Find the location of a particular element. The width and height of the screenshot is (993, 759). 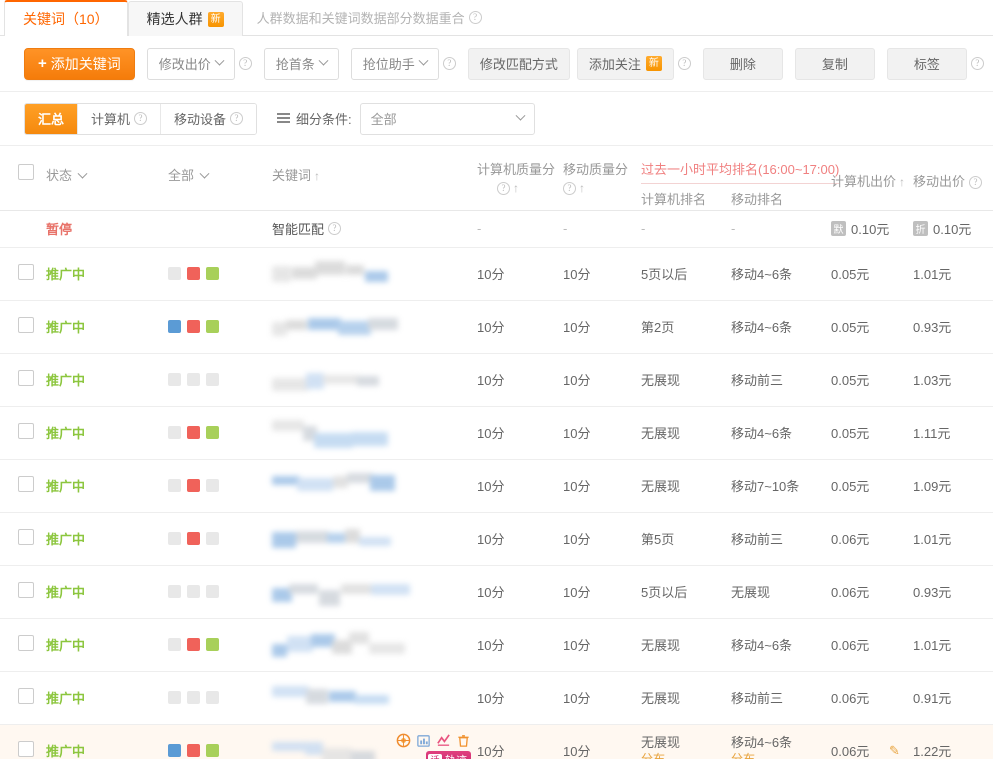

table-row: 推广中 10分 10分 5页以后 移动4~6条 0.05元 1.01元 is located at coordinates (496, 274).